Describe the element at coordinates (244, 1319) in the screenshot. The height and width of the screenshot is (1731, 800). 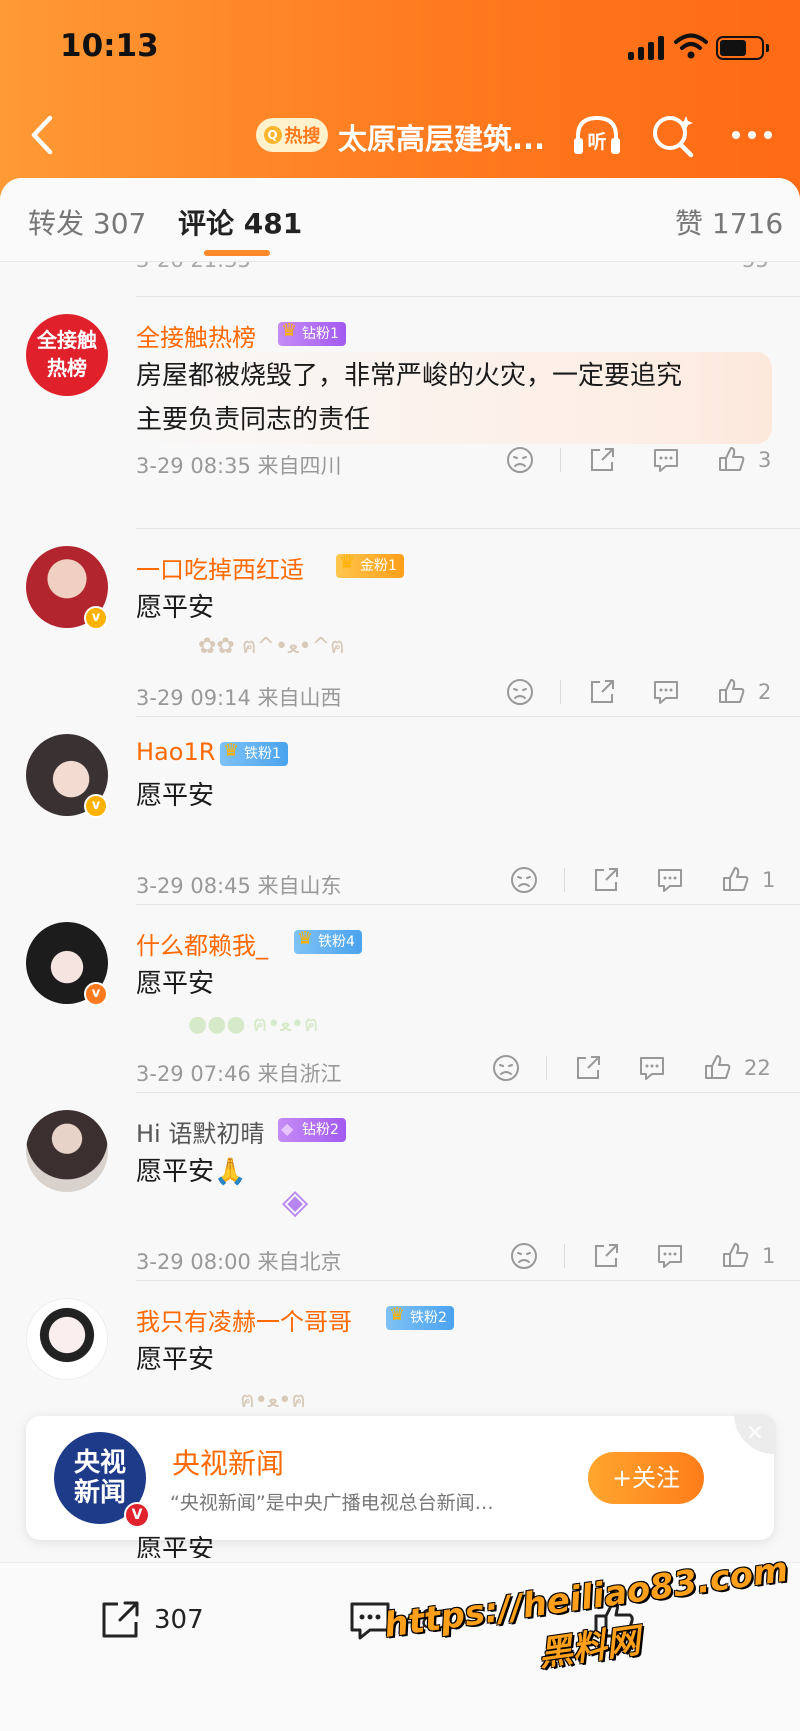
I see `comment-username: 我只有凌赫一个哥哥` at that location.